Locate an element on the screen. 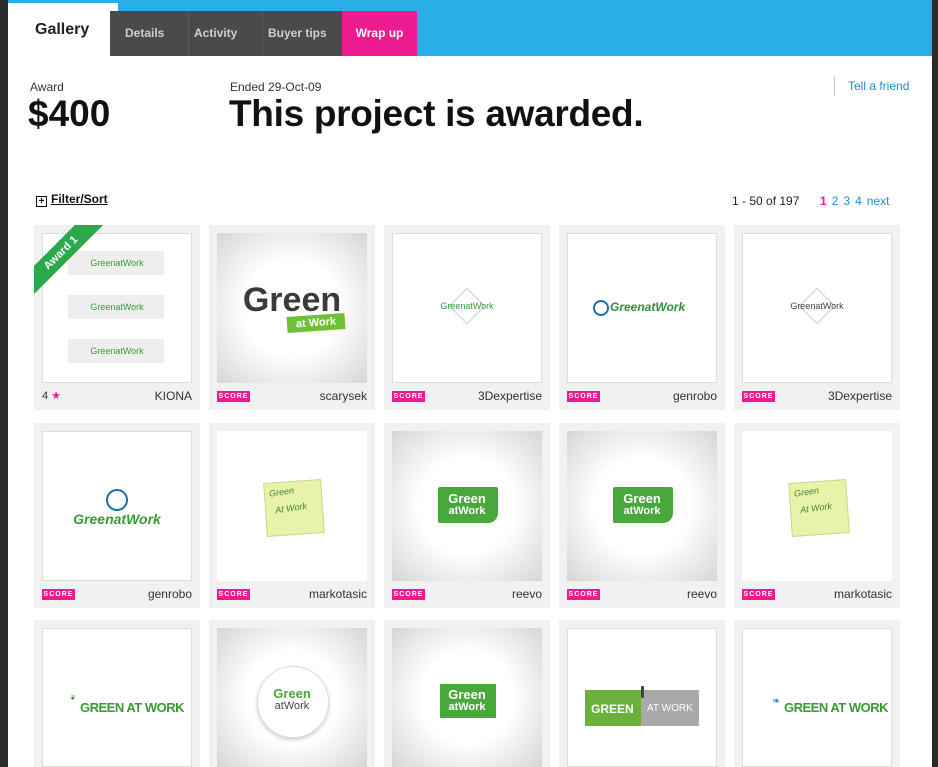  window-right-edge is located at coordinates (935, 383).